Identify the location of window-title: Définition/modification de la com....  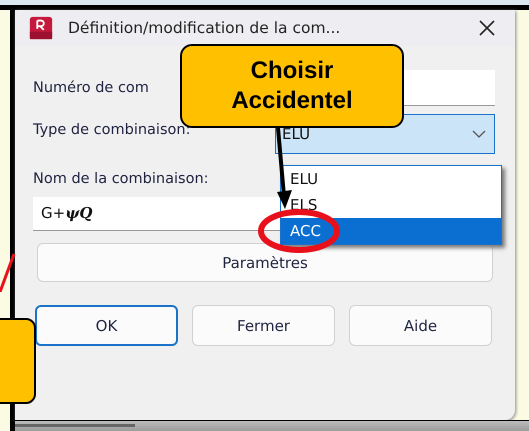
(205, 28).